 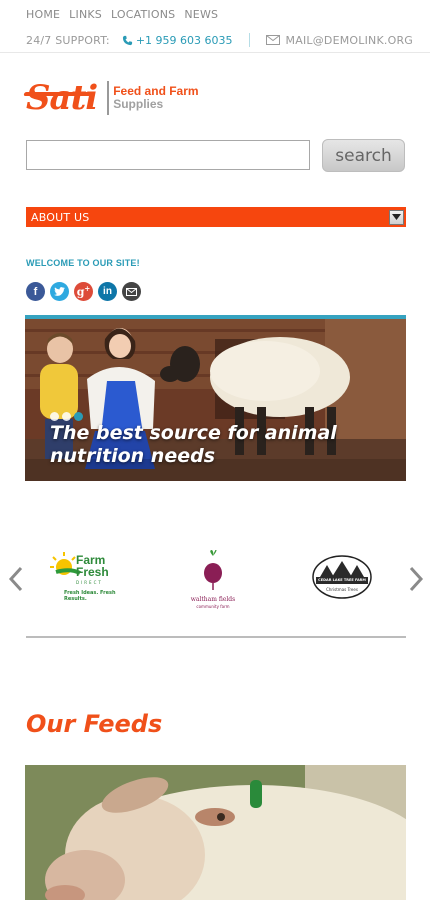 I want to click on logo-tagline: Feed and Farm Supplies, so click(x=155, y=98).